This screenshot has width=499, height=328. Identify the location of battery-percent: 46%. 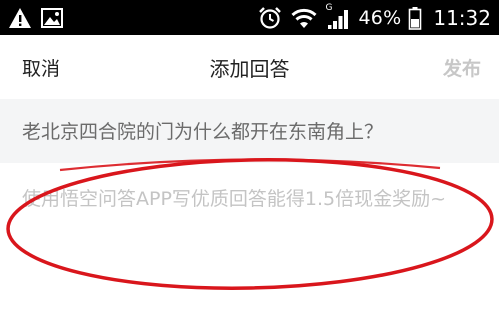
(380, 17).